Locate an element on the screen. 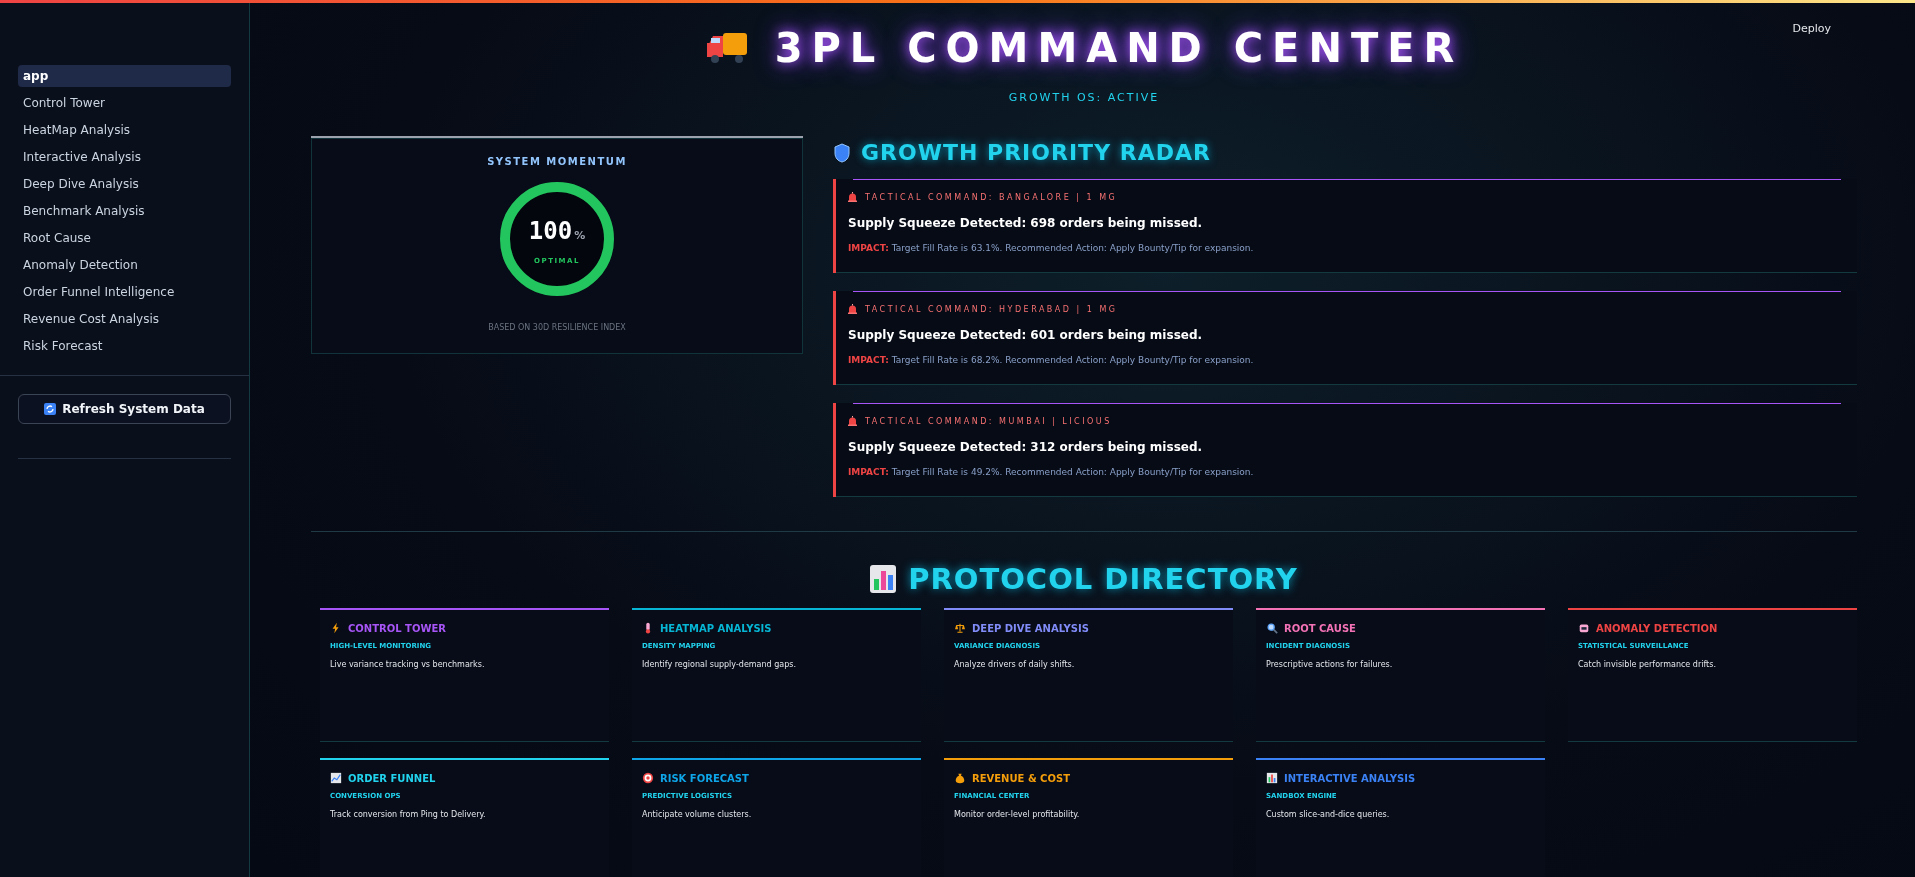  alert-detail: IMPACT: Target Fill Rate is 49.2%. Recommended Action: Apply Bounty/Tip for expansion. is located at coordinates (1051, 472).